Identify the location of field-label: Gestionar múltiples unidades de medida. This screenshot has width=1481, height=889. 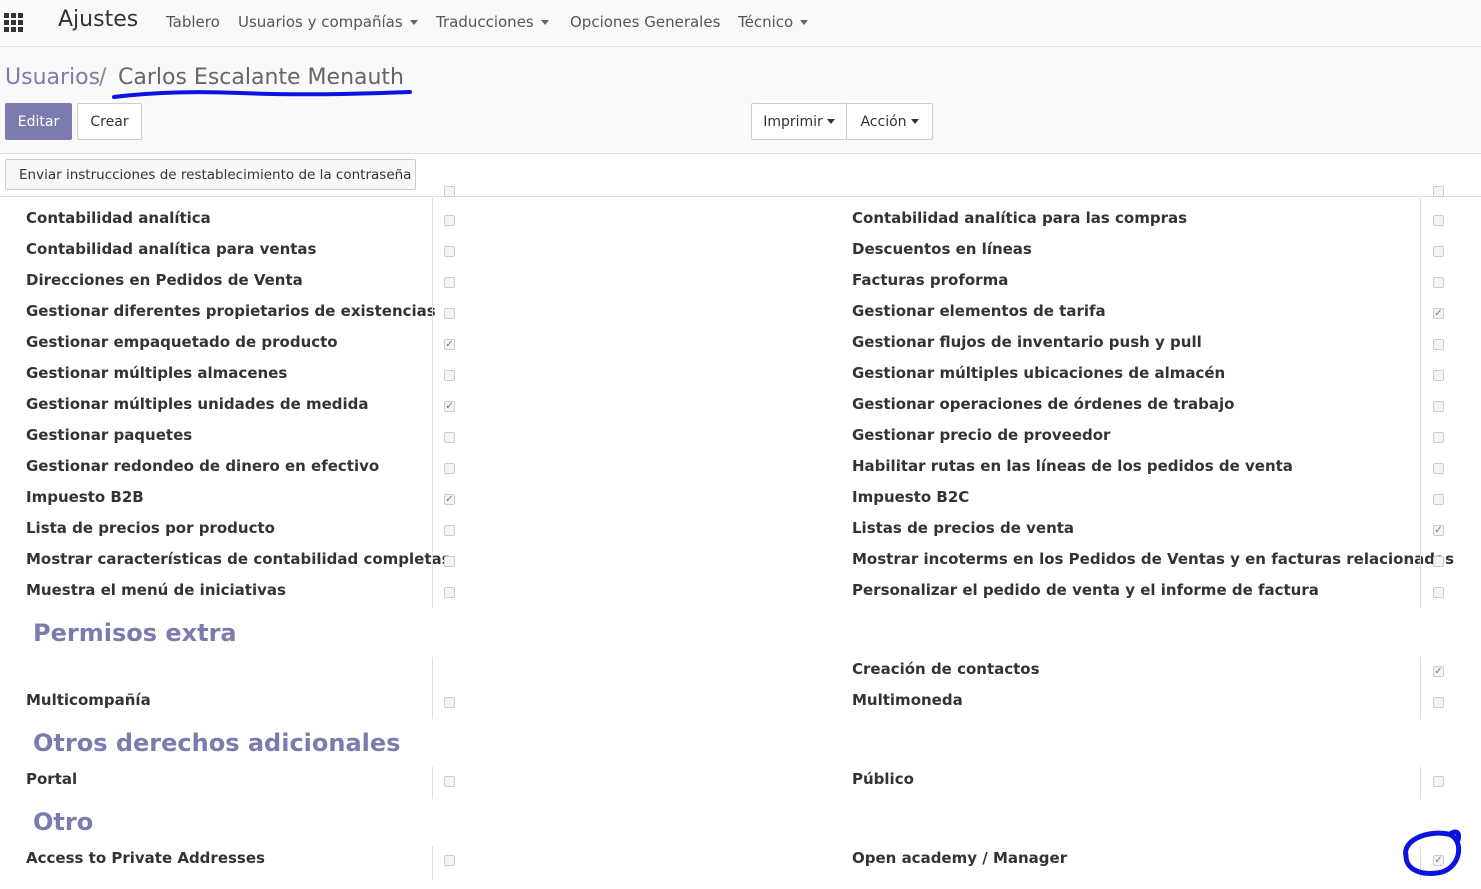
(197, 404).